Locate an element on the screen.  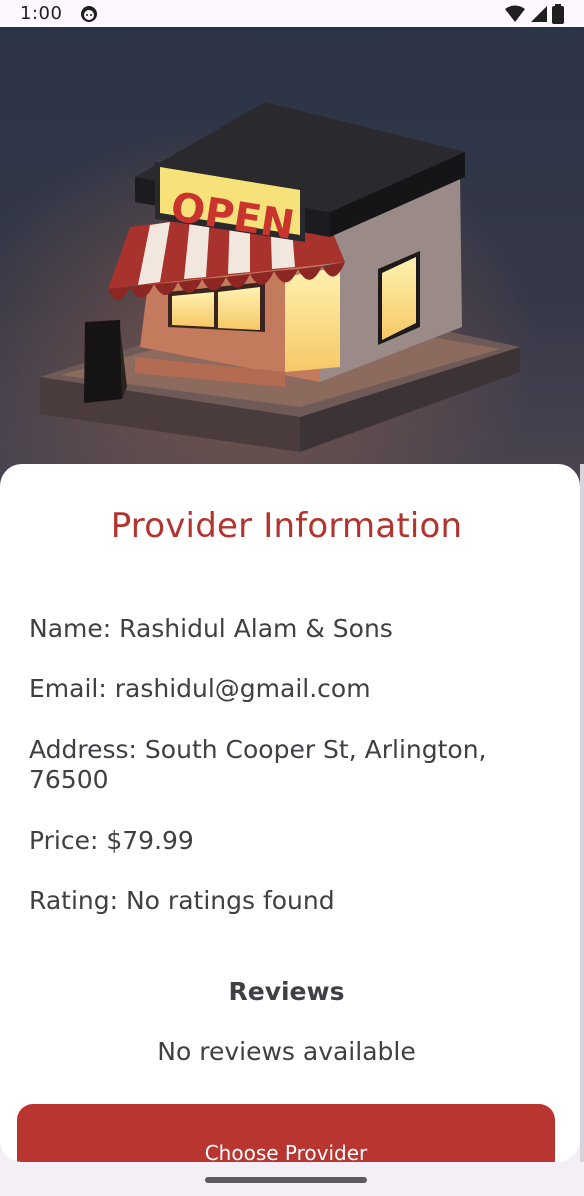
status-time: 1:00 is located at coordinates (41, 13).